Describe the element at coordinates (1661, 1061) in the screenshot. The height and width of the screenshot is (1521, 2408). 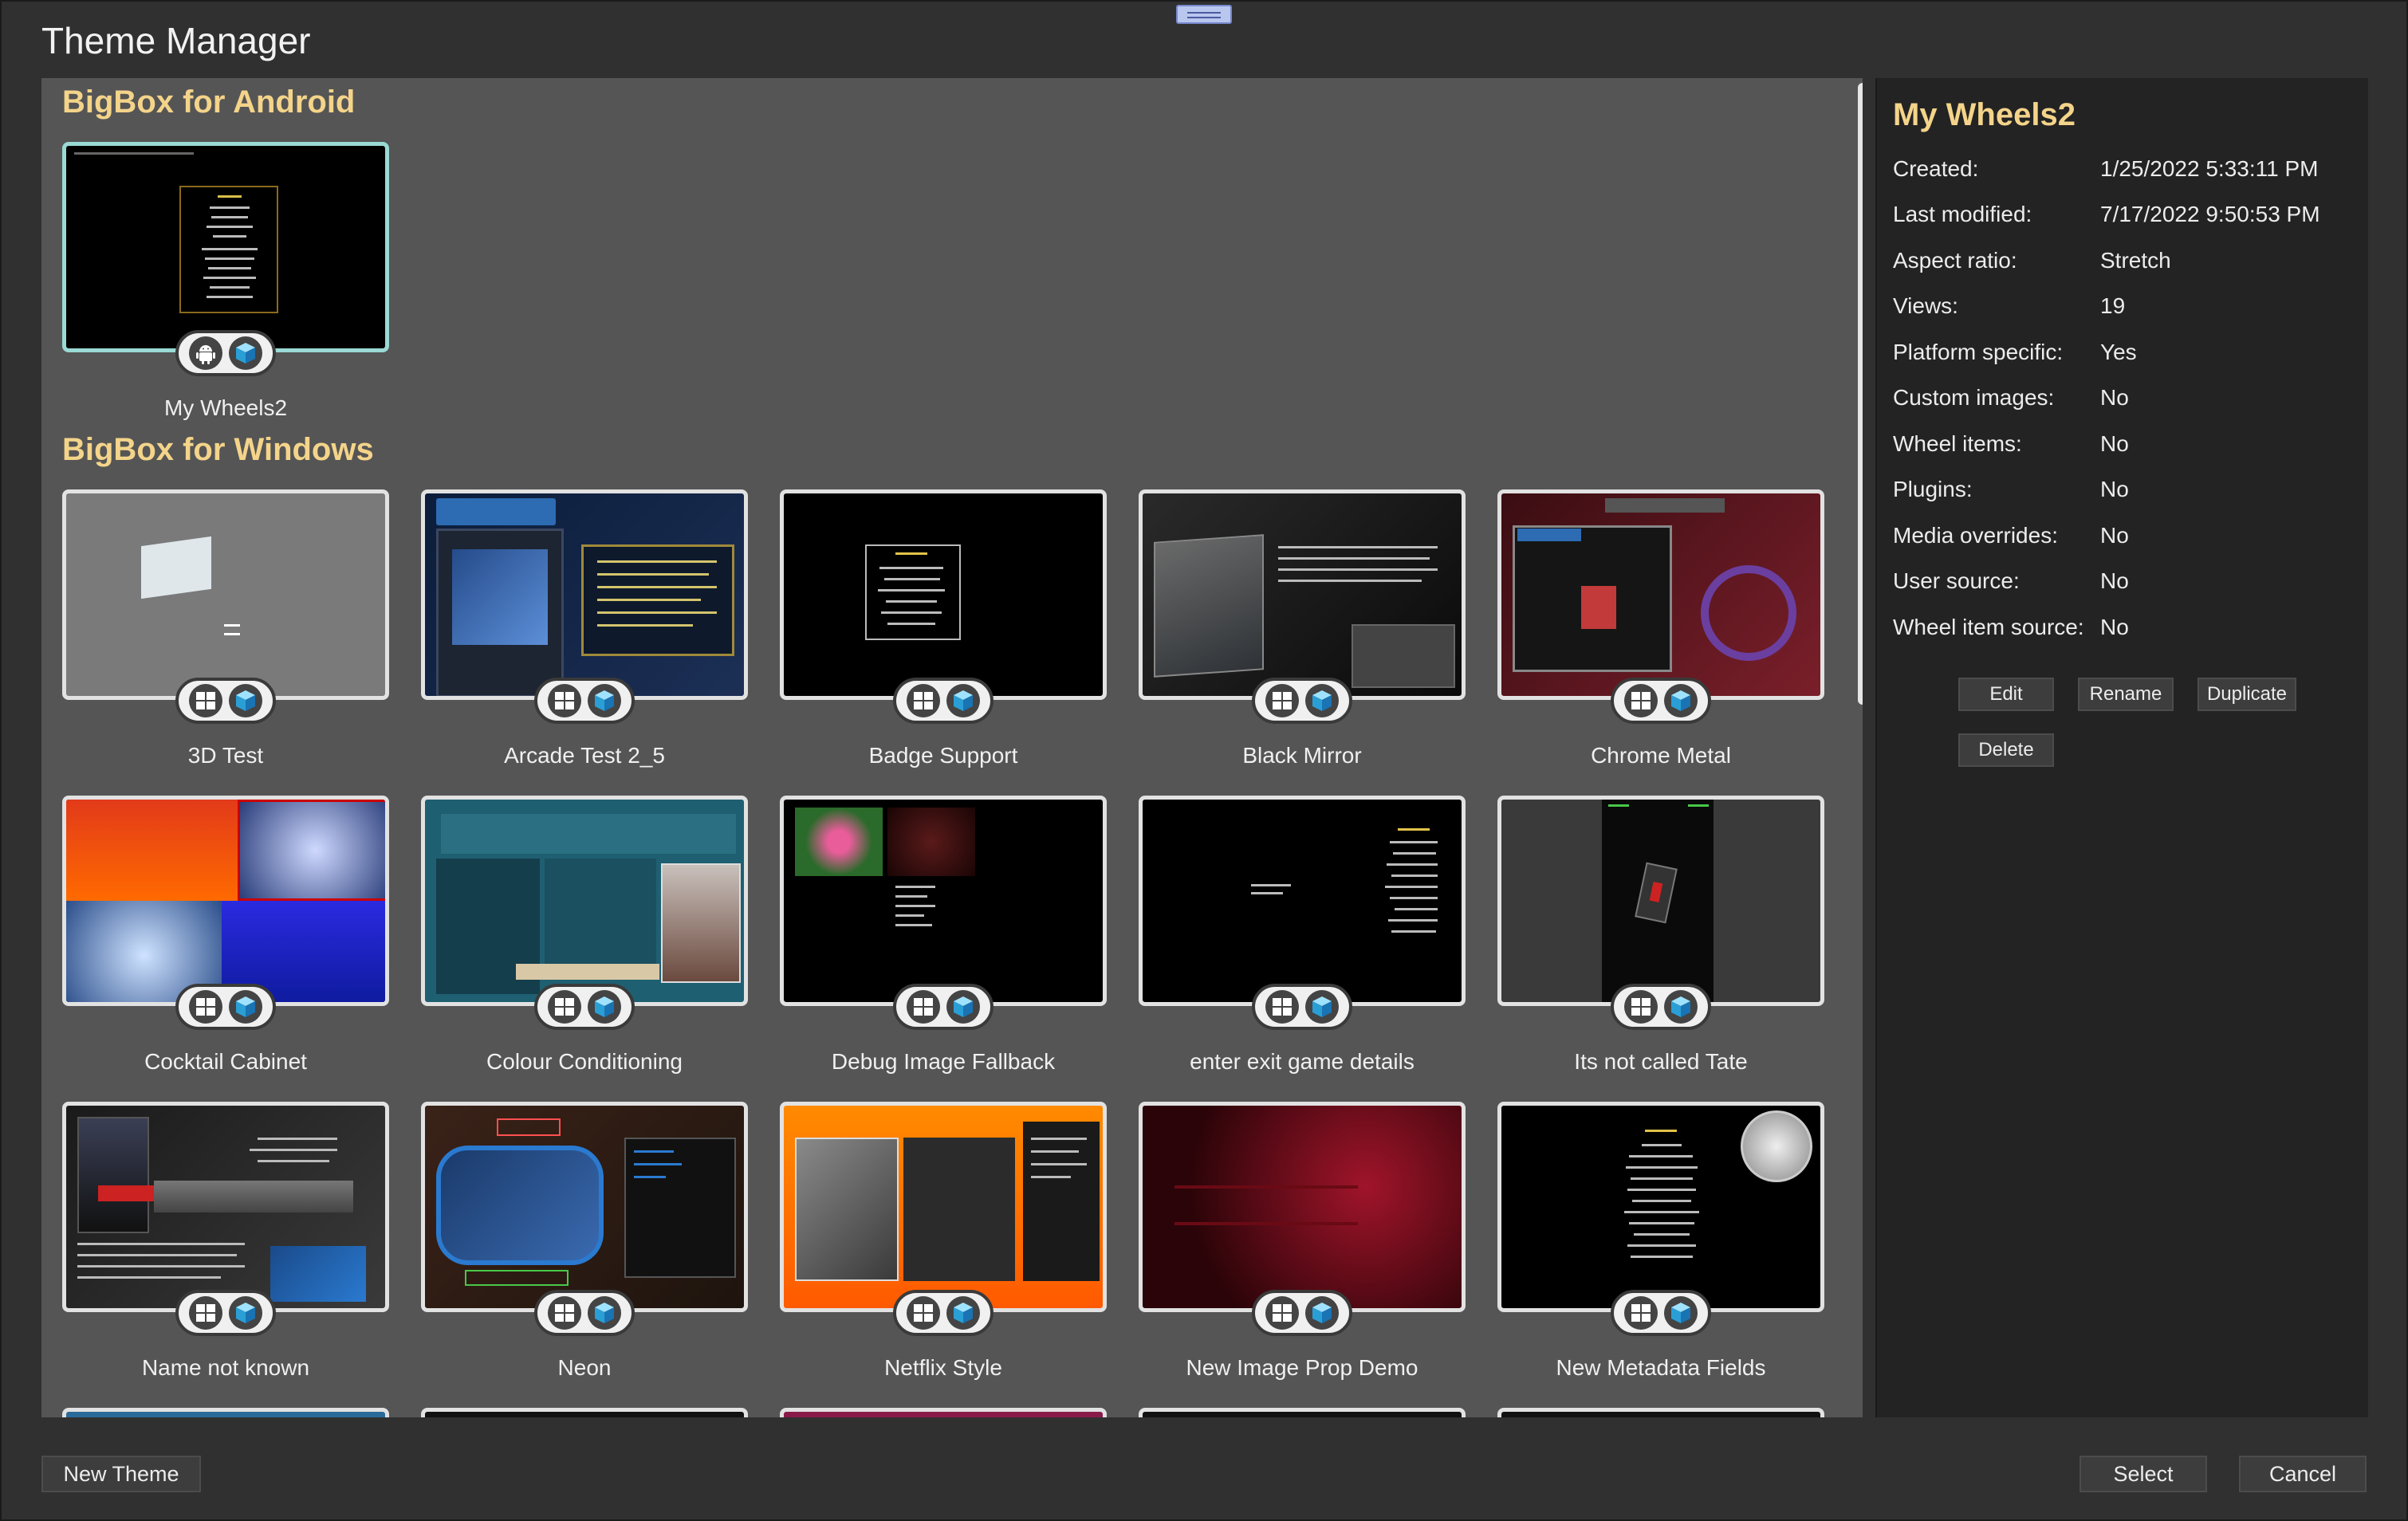
I see `theme-name: Its not called Tate` at that location.